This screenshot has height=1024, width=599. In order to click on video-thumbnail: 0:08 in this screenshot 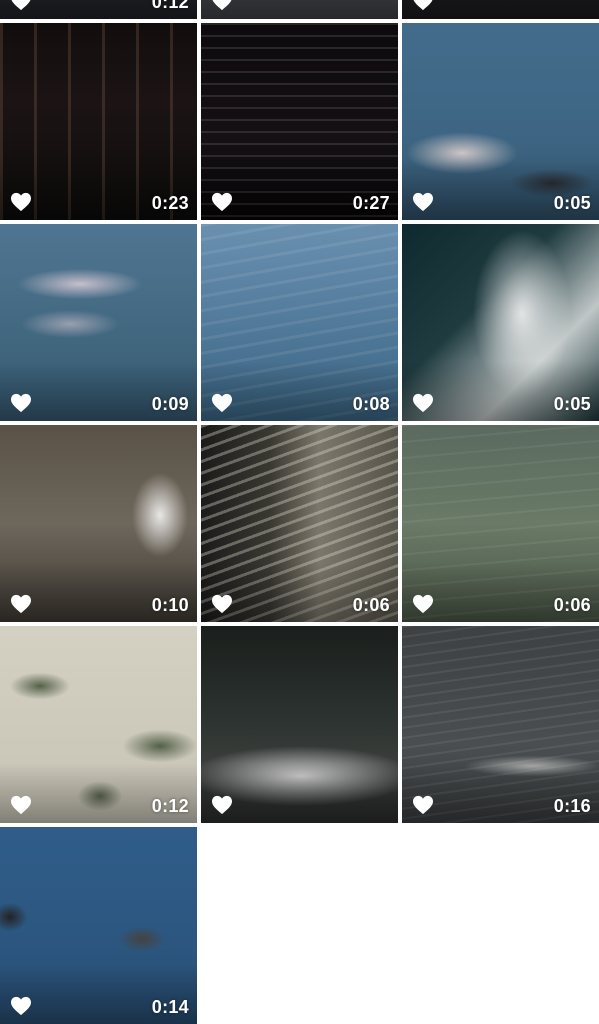, I will do `click(299, 322)`.